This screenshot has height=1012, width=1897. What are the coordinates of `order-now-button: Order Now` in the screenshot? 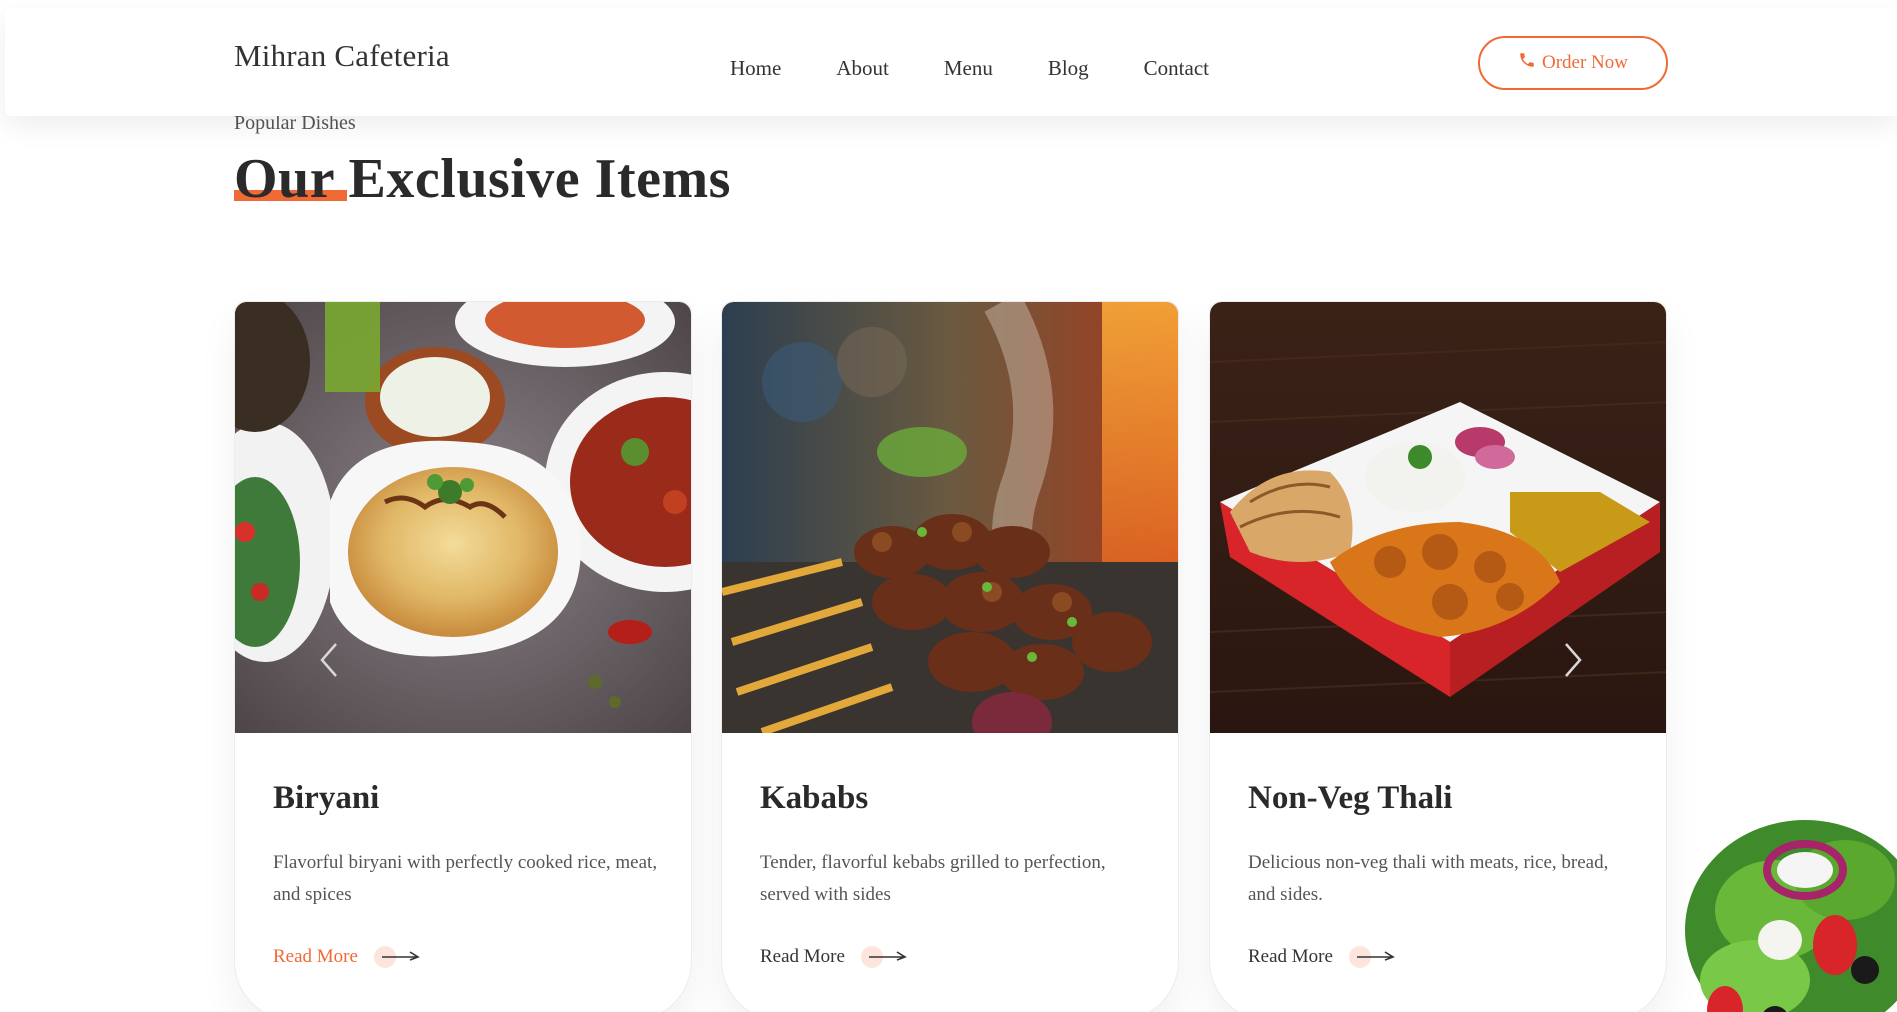 It's located at (1573, 63).